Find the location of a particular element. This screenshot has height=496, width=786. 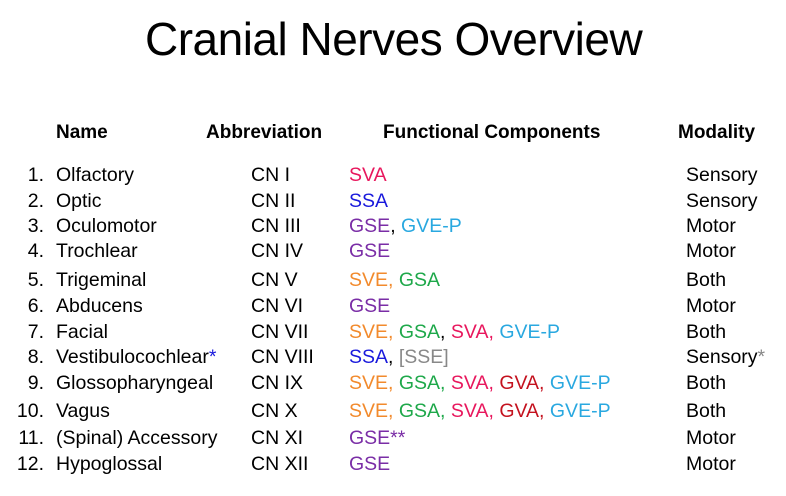

nerve-abbreviation: CN VI is located at coordinates (277, 306).